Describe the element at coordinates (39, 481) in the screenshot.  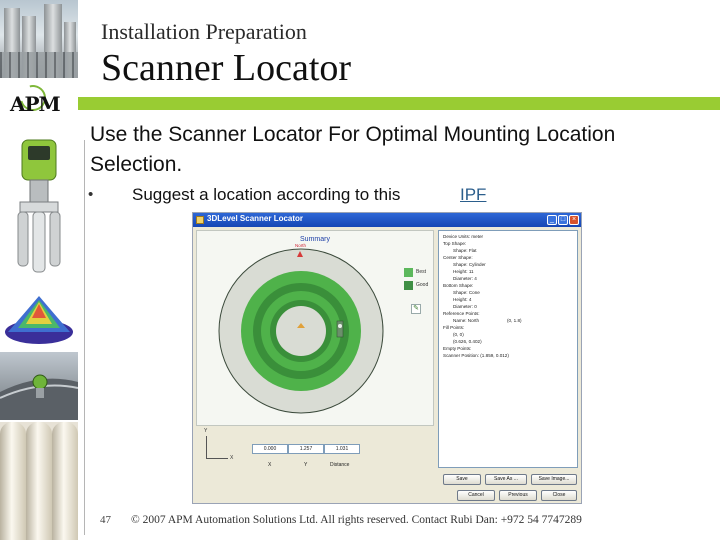
I see `silo-cylinders-photo` at that location.